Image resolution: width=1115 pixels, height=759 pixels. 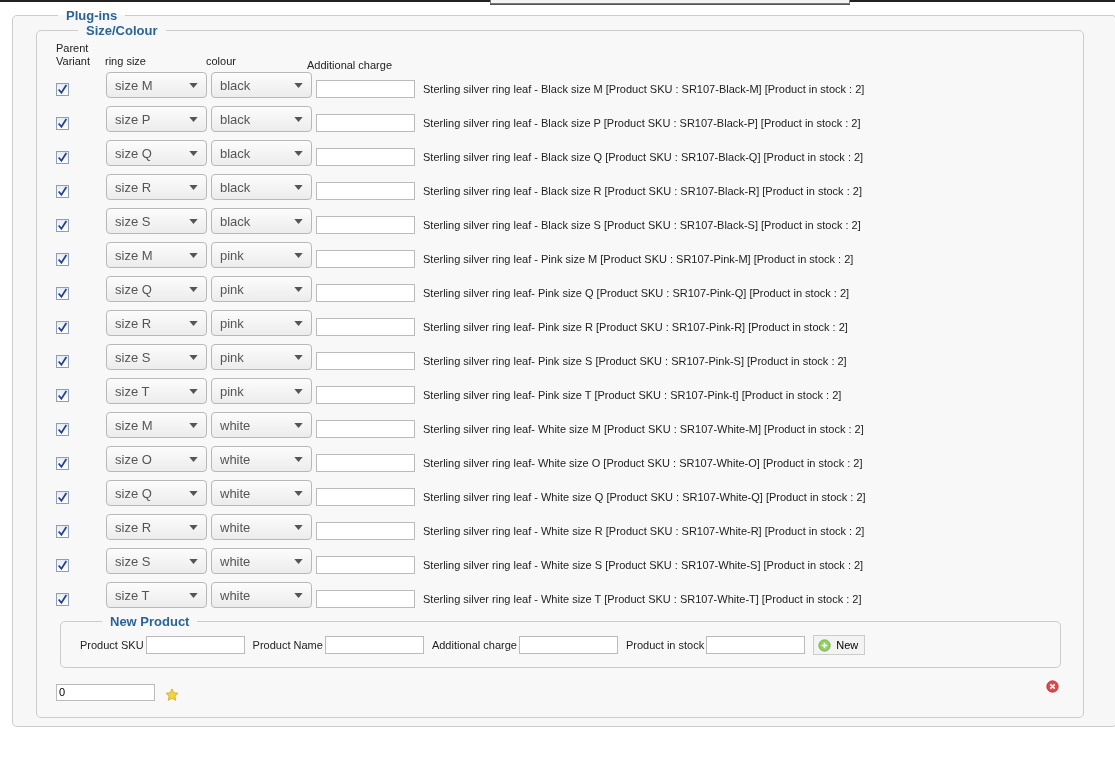 I want to click on column-header: ring size, so click(x=126, y=61).